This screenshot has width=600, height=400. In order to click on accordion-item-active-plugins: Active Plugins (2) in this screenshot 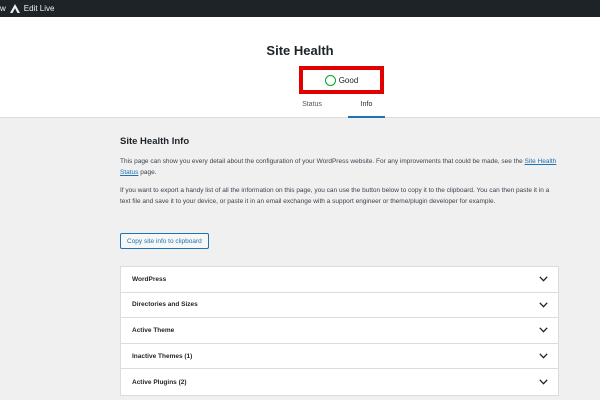, I will do `click(339, 382)`.